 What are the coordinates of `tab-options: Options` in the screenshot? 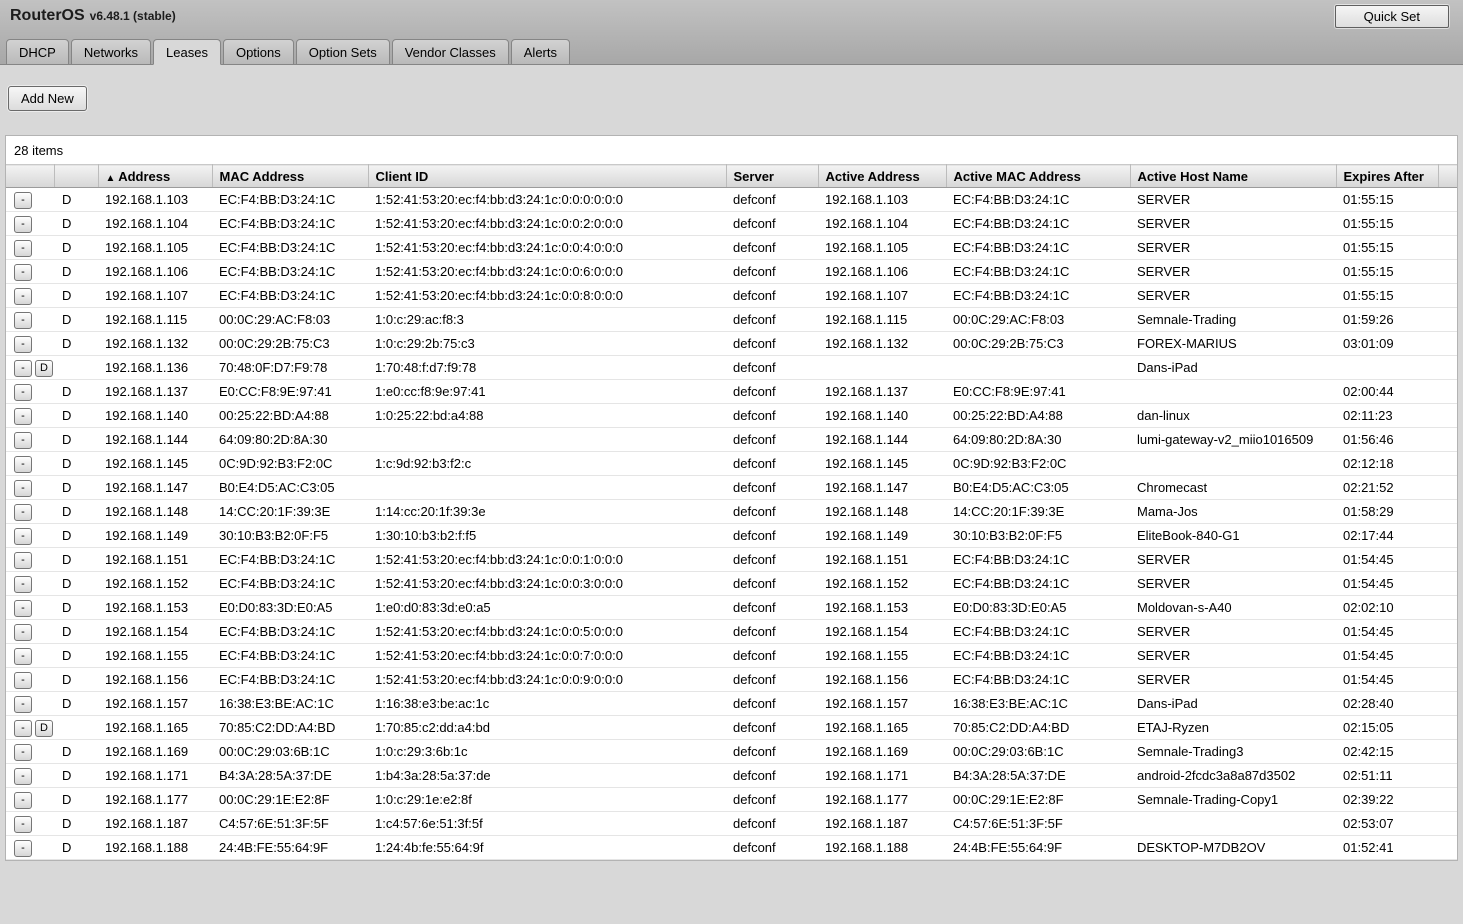 It's located at (258, 52).